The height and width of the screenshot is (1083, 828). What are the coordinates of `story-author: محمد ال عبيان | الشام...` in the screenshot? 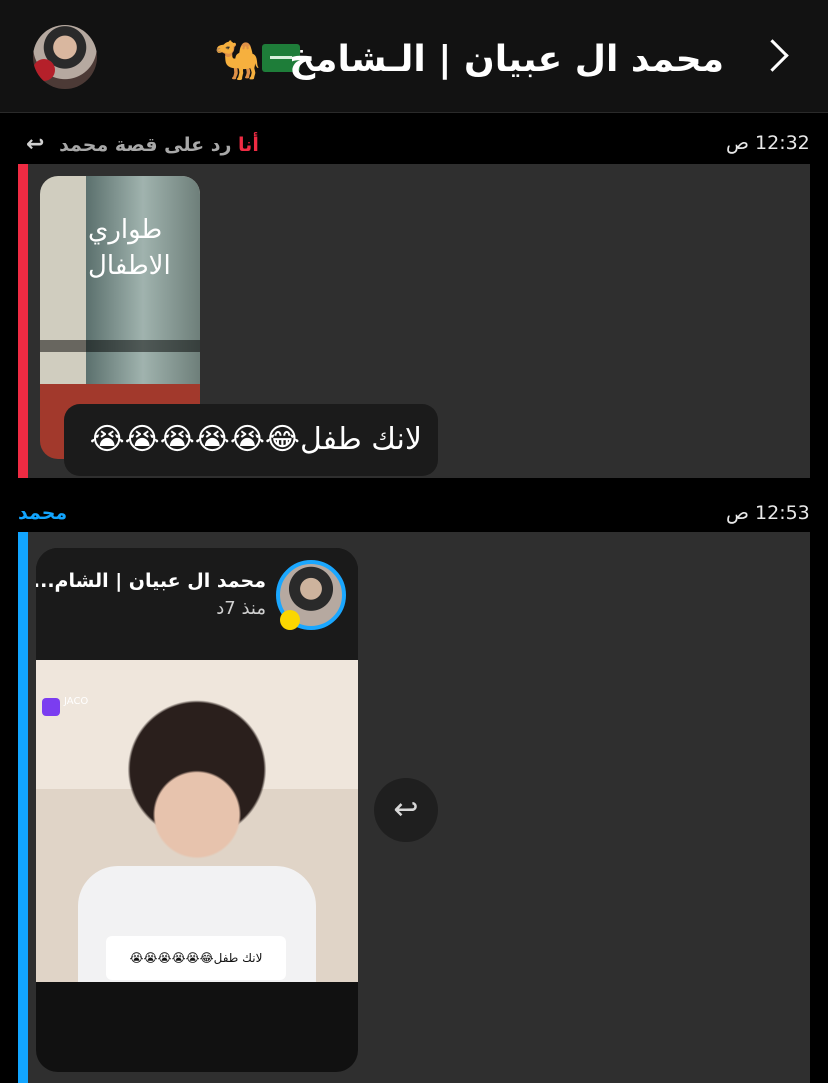 It's located at (151, 581).